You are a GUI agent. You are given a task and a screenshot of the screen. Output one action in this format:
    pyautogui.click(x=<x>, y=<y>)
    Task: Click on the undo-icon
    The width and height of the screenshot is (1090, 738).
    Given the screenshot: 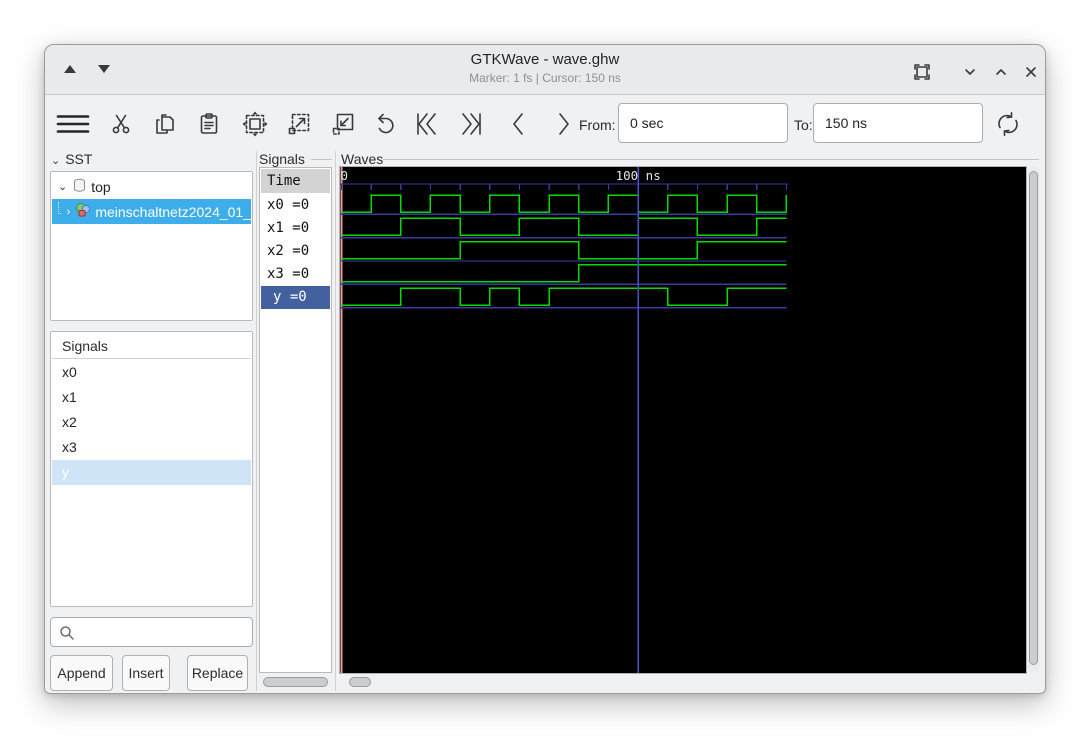 What is the action you would take?
    pyautogui.click(x=386, y=123)
    